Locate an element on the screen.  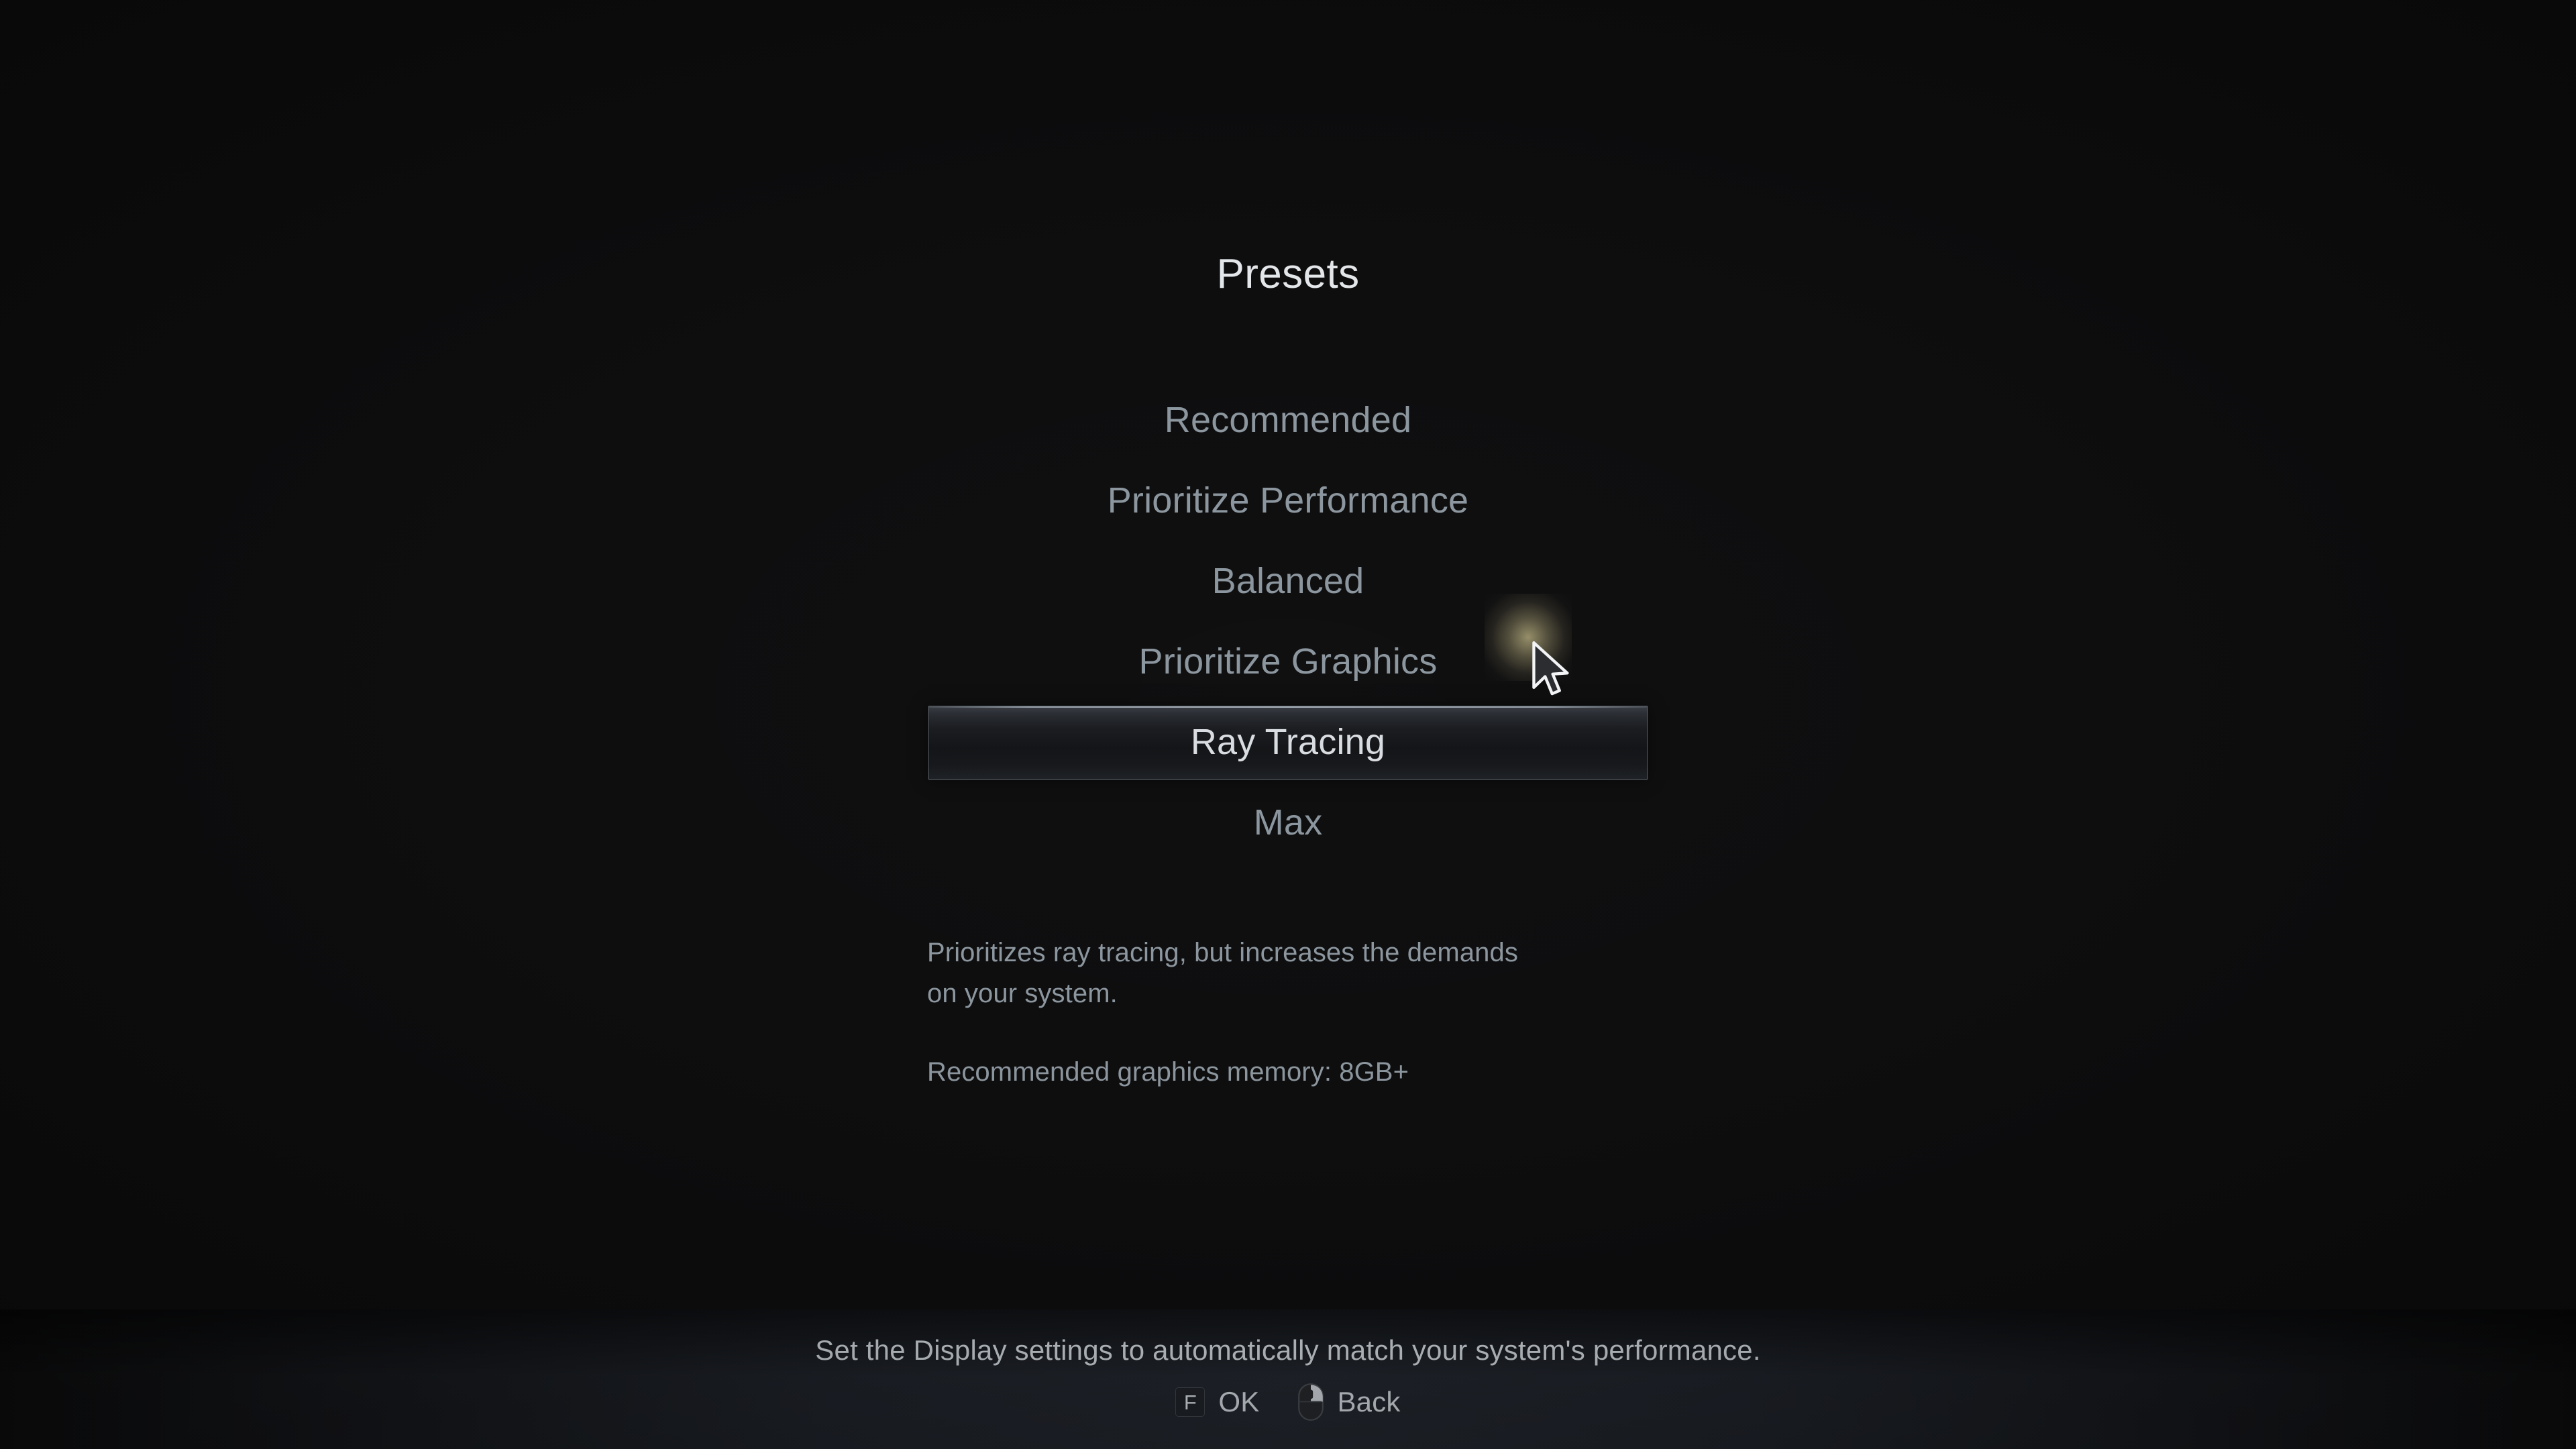
recommended-memory-note: Recommended graphics memory: 8GB+ is located at coordinates (1168, 1072).